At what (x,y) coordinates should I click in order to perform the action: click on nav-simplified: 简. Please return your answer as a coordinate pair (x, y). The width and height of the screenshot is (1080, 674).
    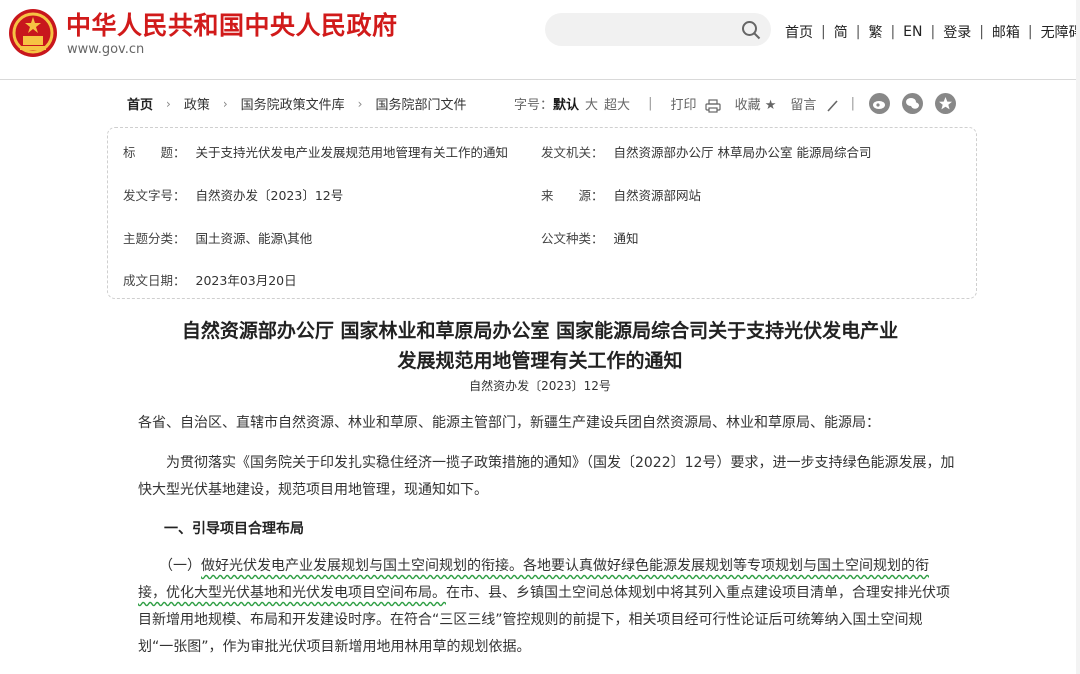
    Looking at the image, I should click on (841, 32).